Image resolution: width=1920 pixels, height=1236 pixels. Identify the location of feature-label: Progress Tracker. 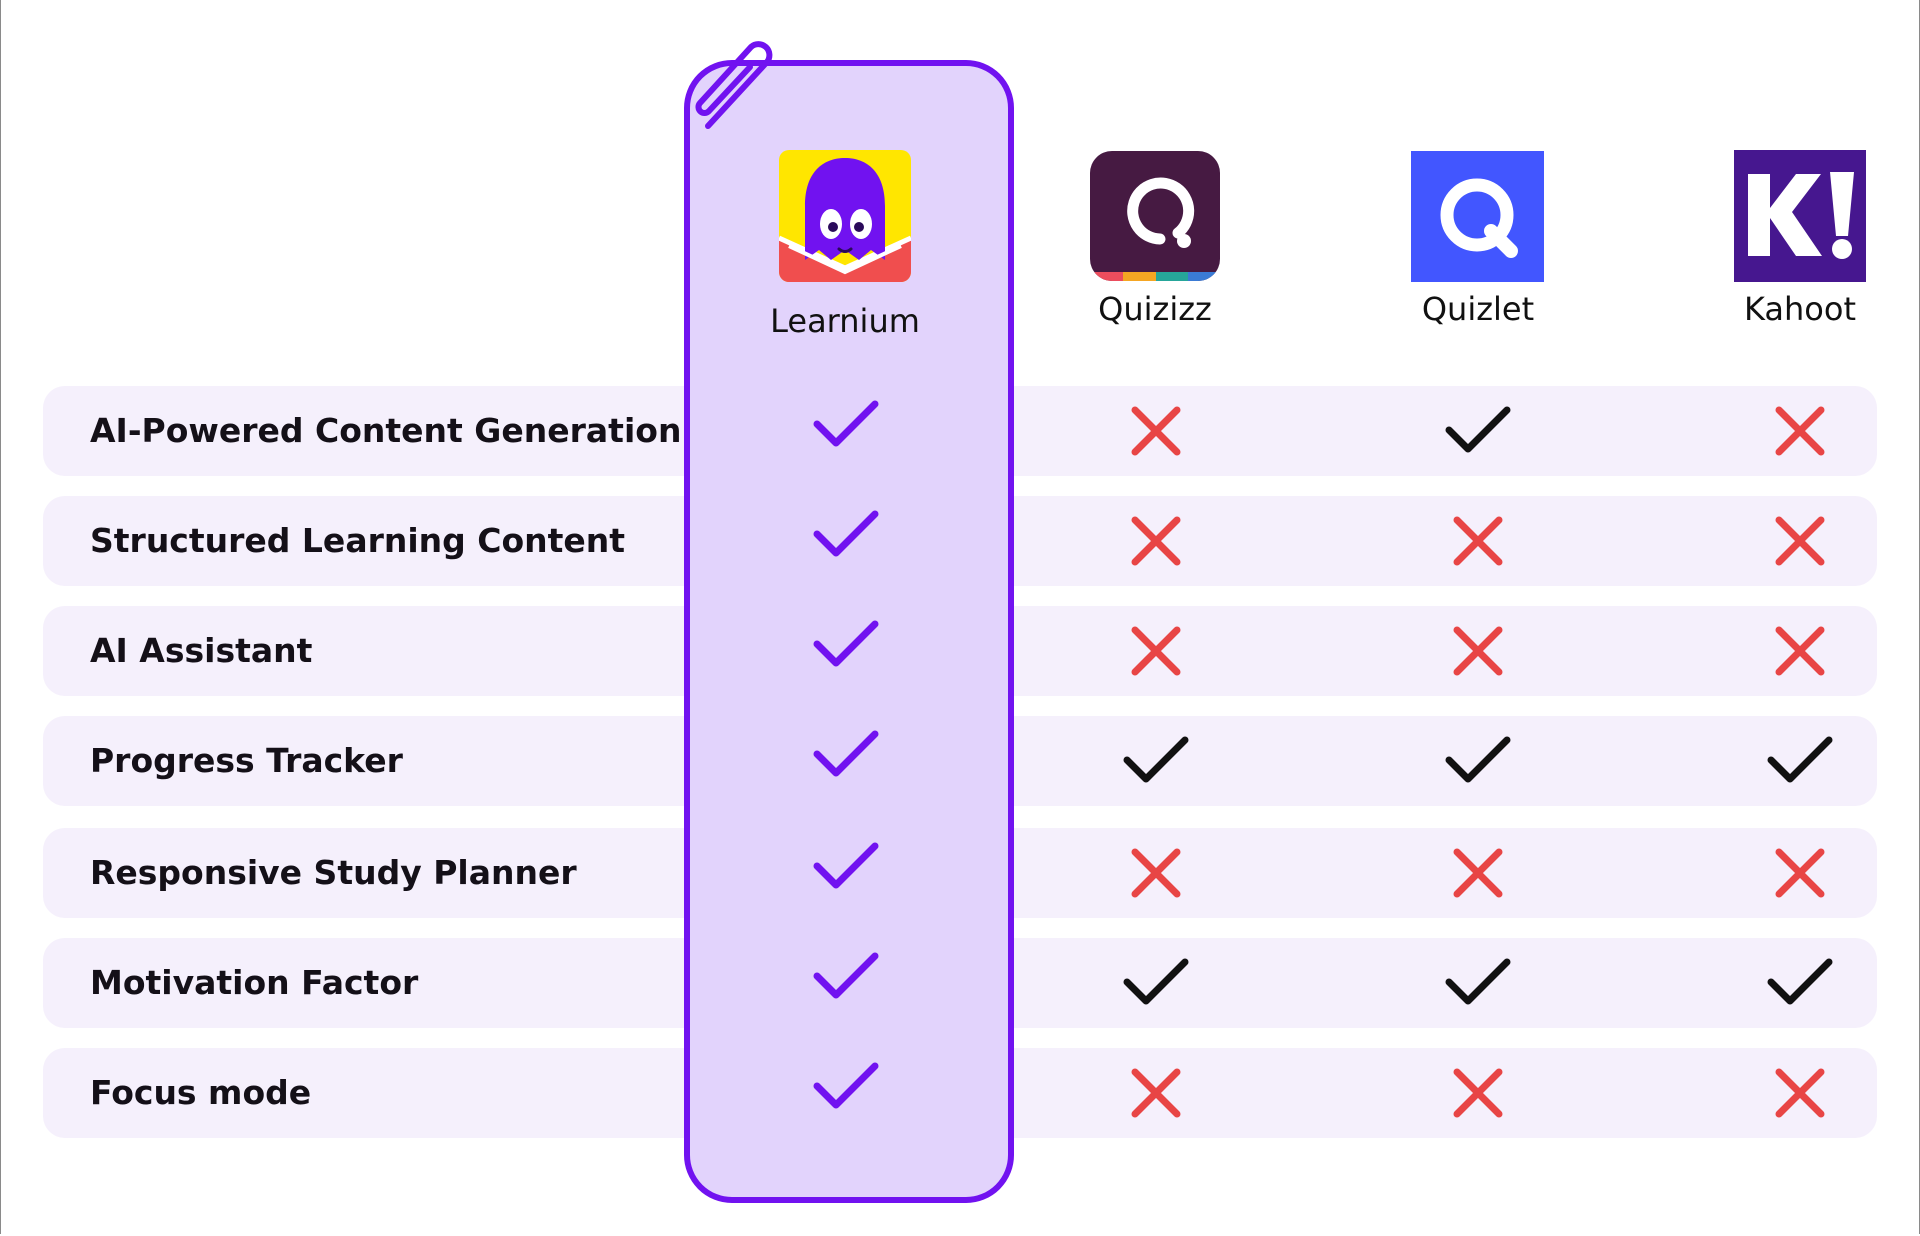
(246, 760).